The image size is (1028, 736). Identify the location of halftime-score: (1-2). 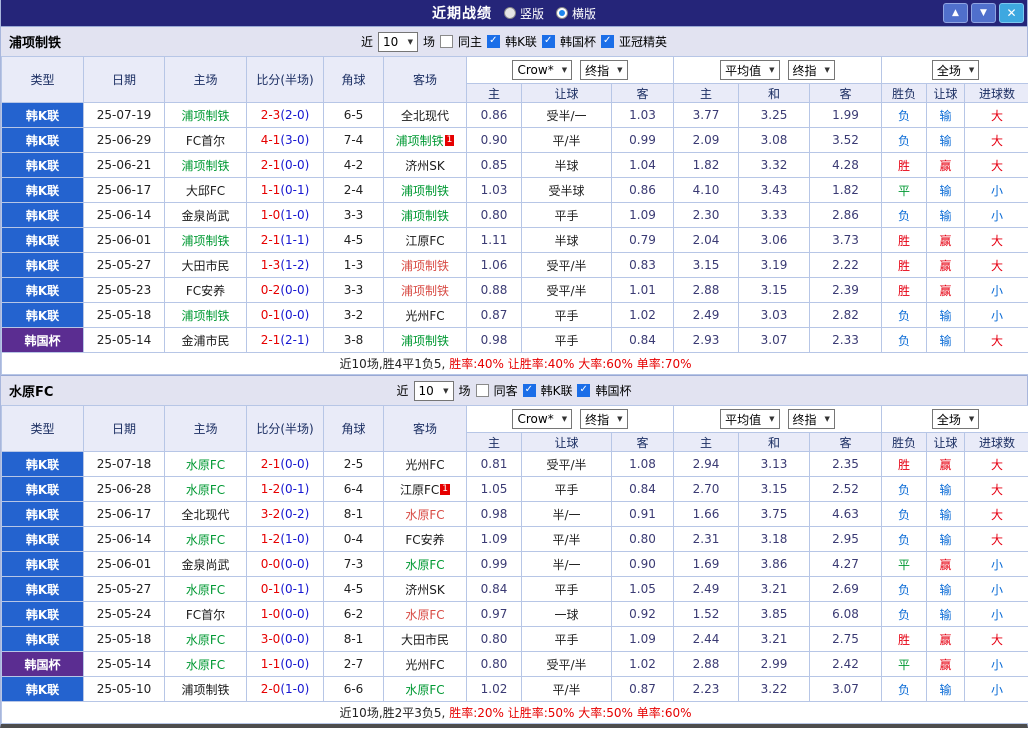
(295, 265).